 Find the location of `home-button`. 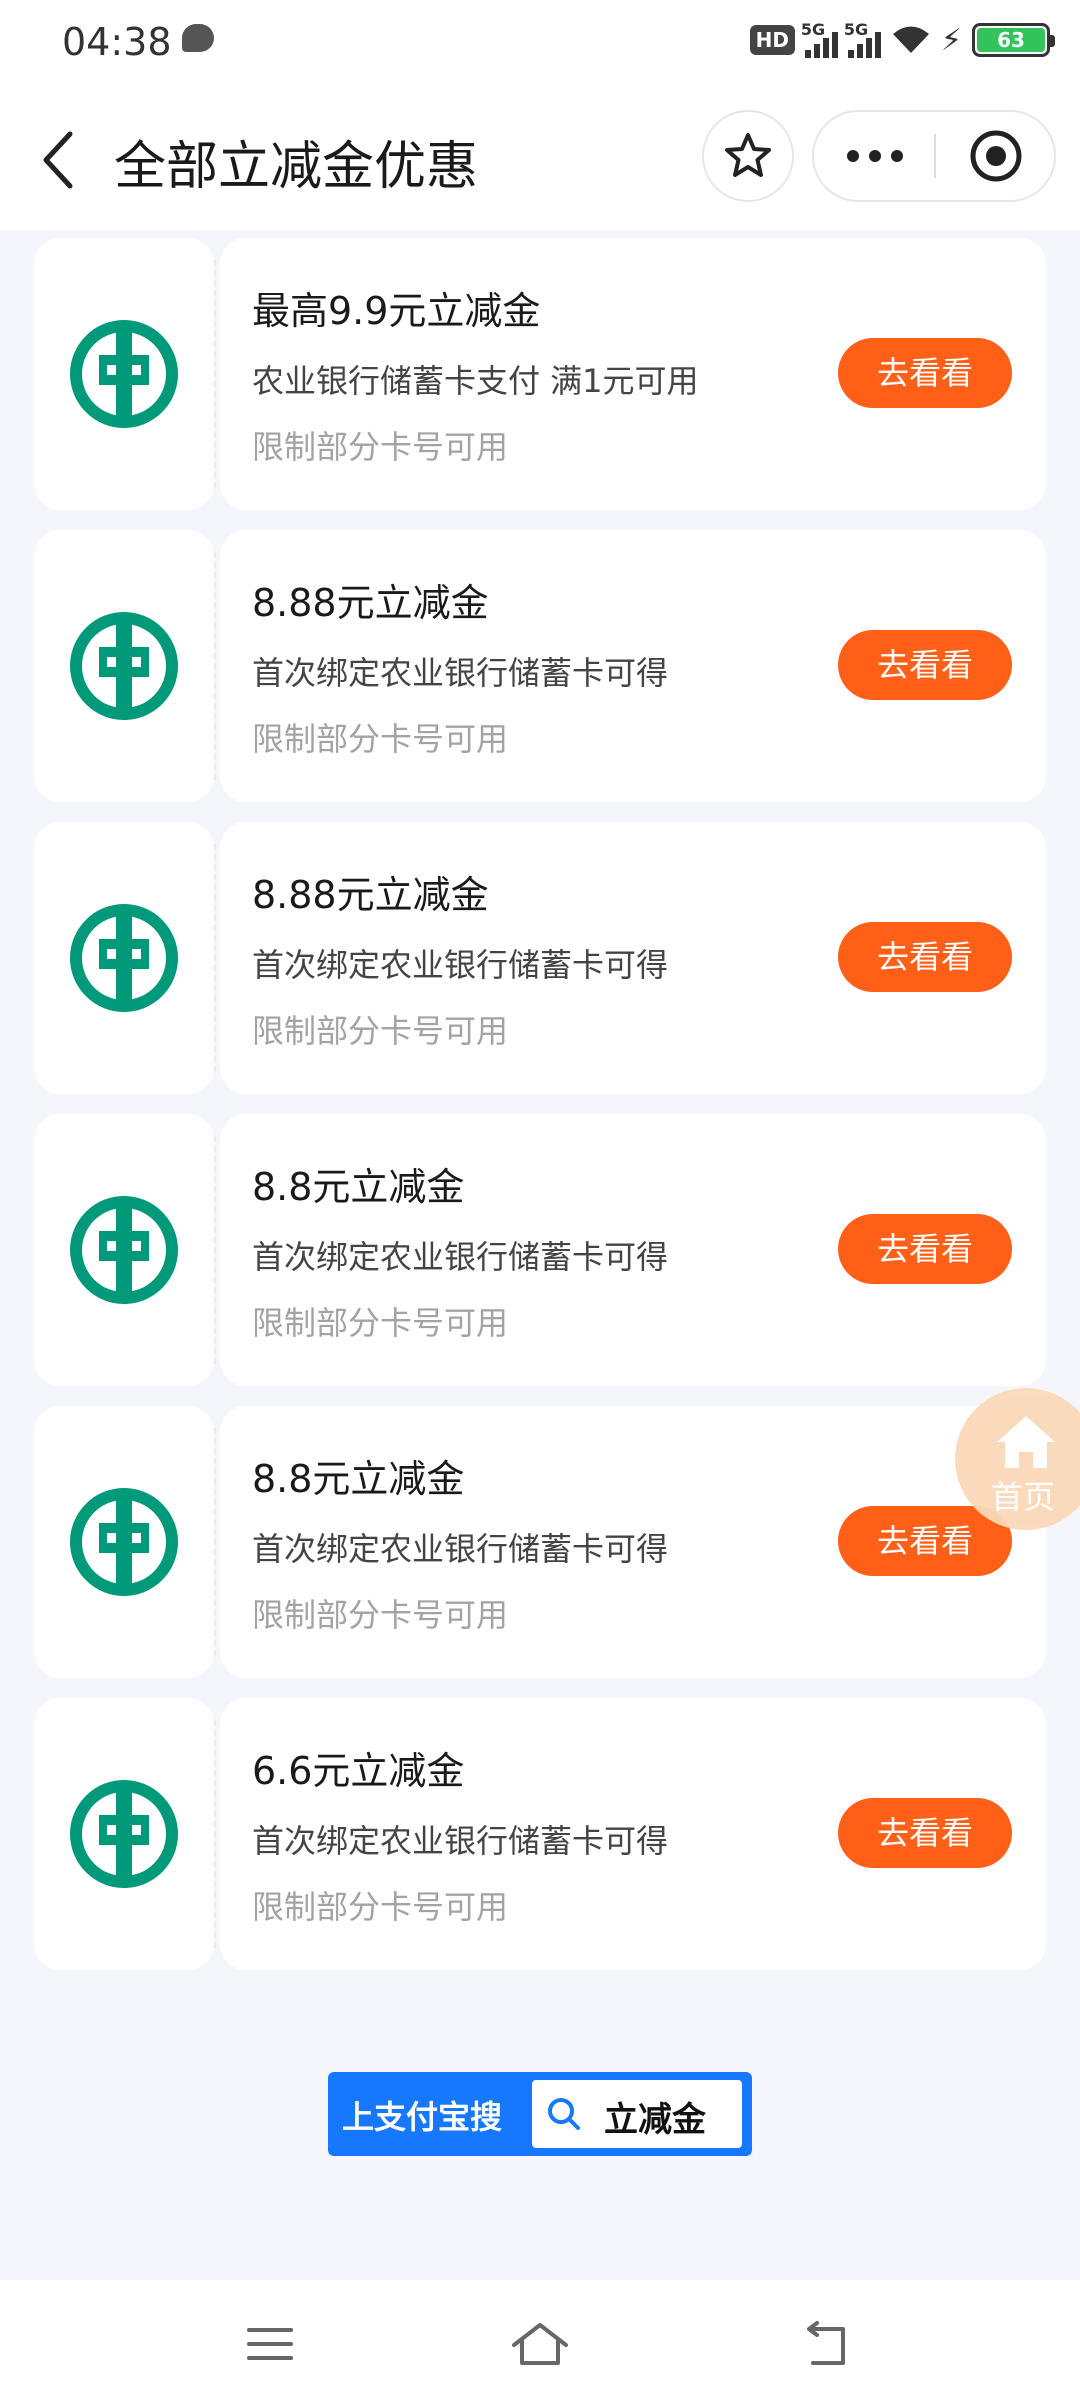

home-button is located at coordinates (540, 2344).